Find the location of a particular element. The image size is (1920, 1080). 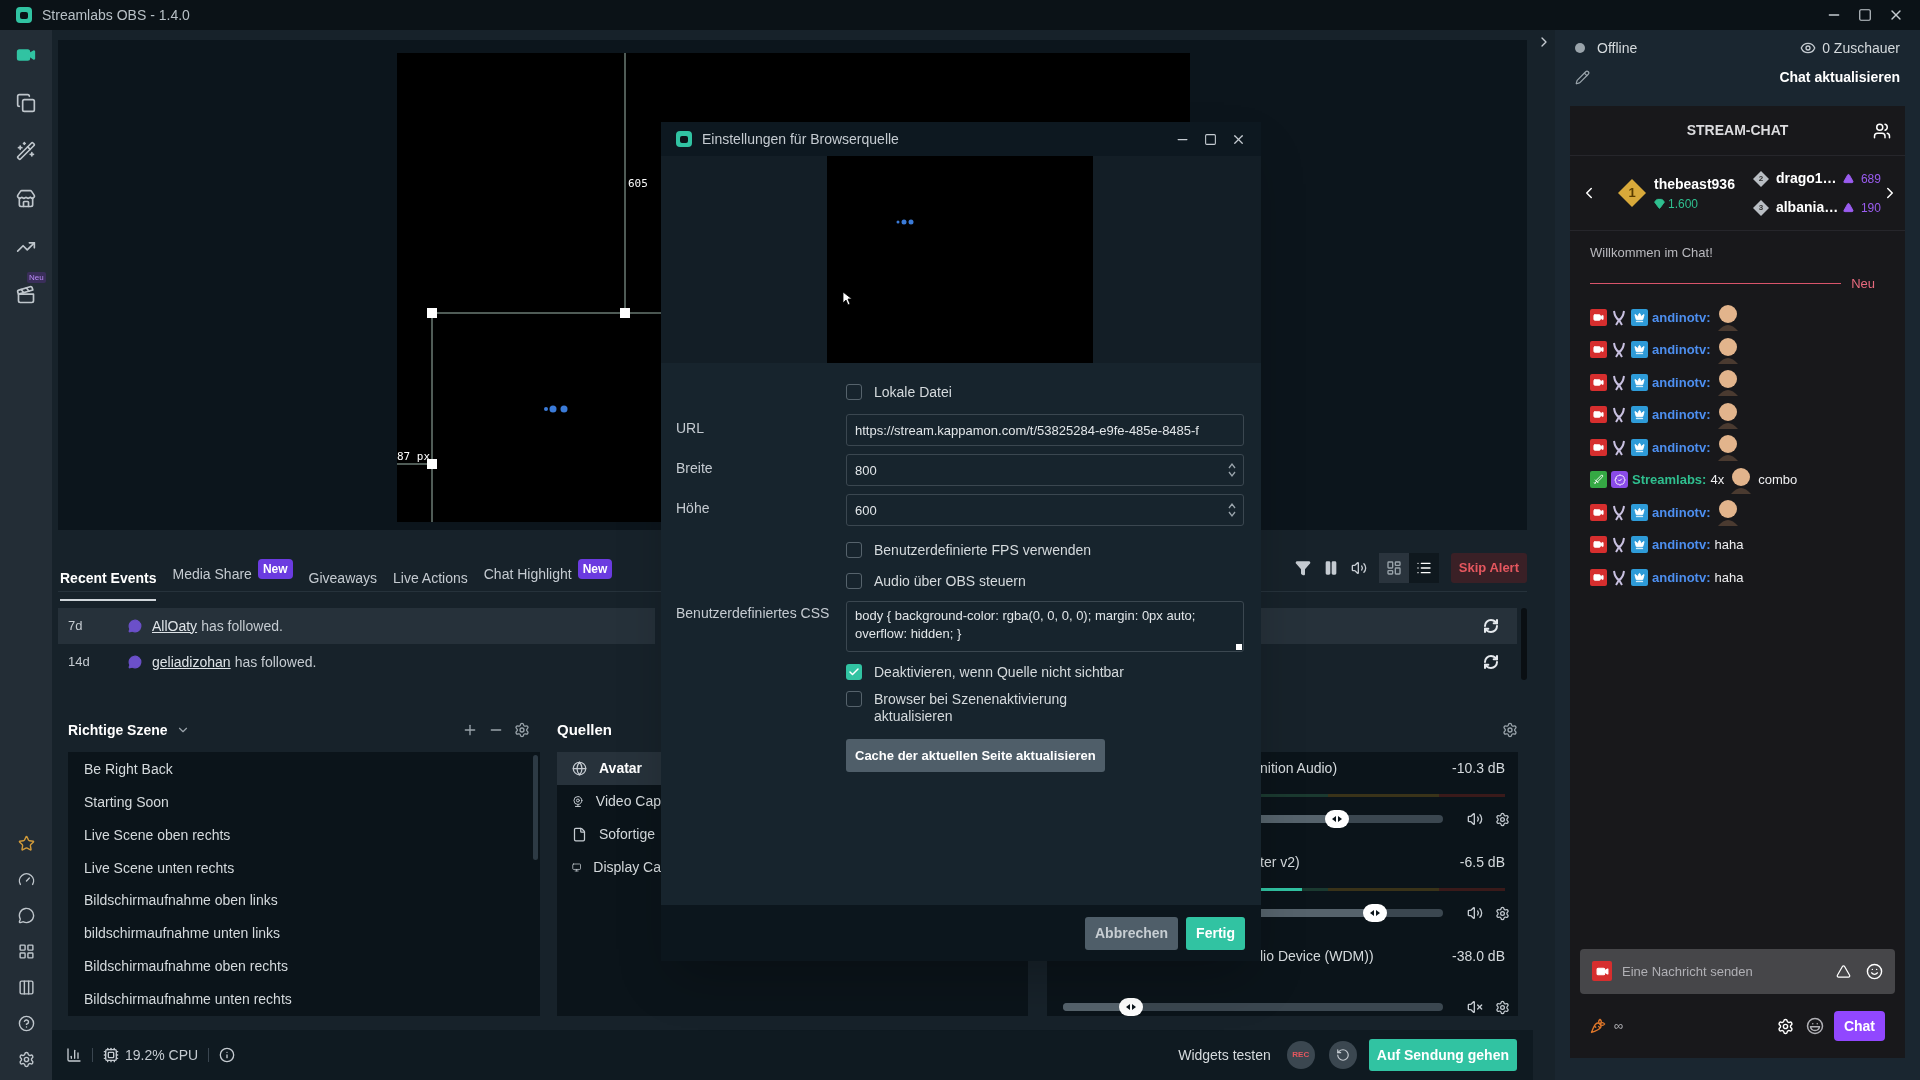

users-icon is located at coordinates (1882, 130).